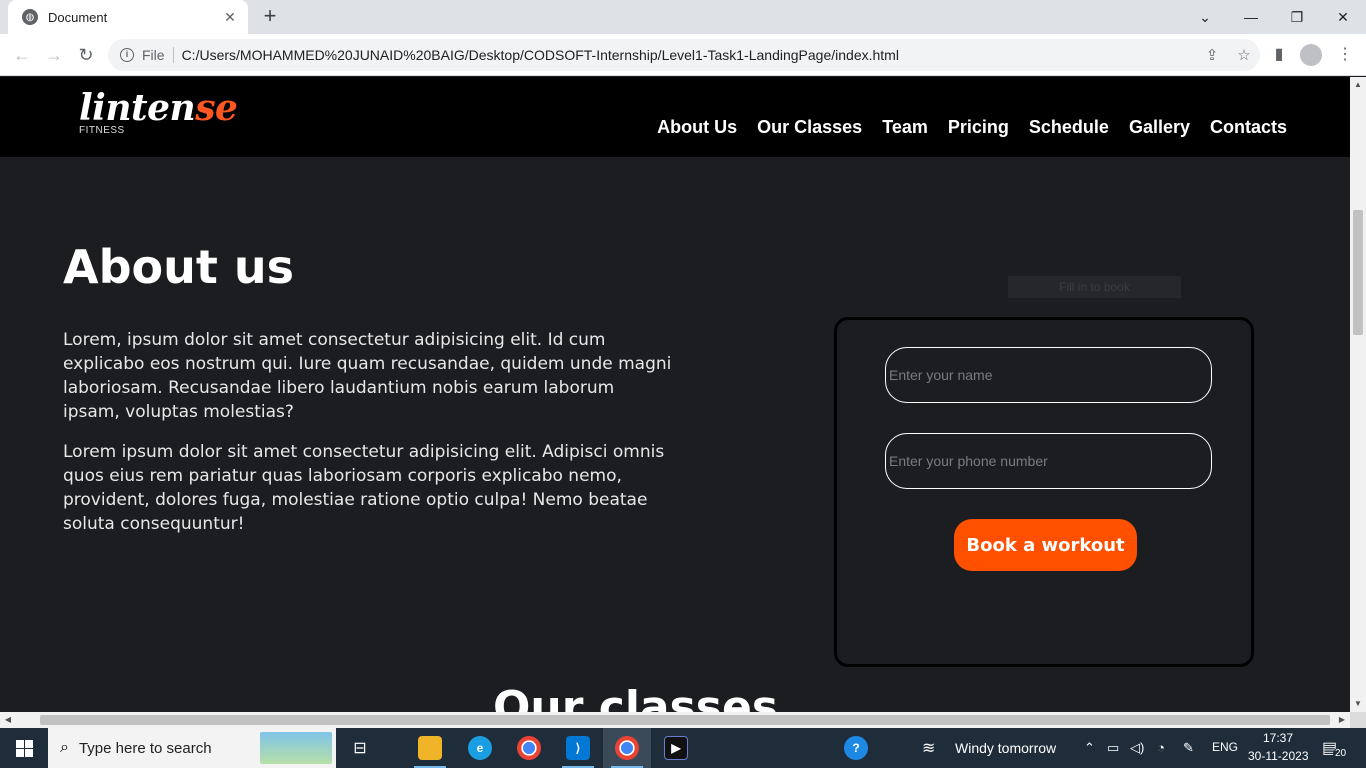  Describe the element at coordinates (1278, 756) in the screenshot. I see `clock-date: 30-11-2023` at that location.